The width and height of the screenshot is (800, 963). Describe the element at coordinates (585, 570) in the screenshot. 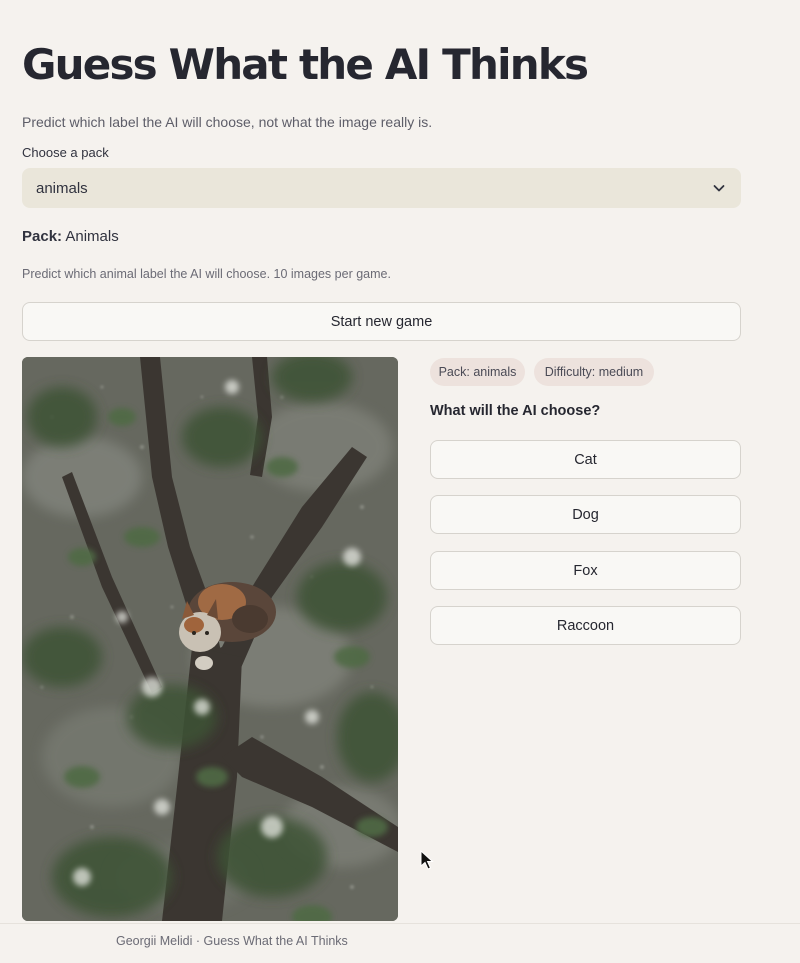

I see `option-button-fox: Fox` at that location.